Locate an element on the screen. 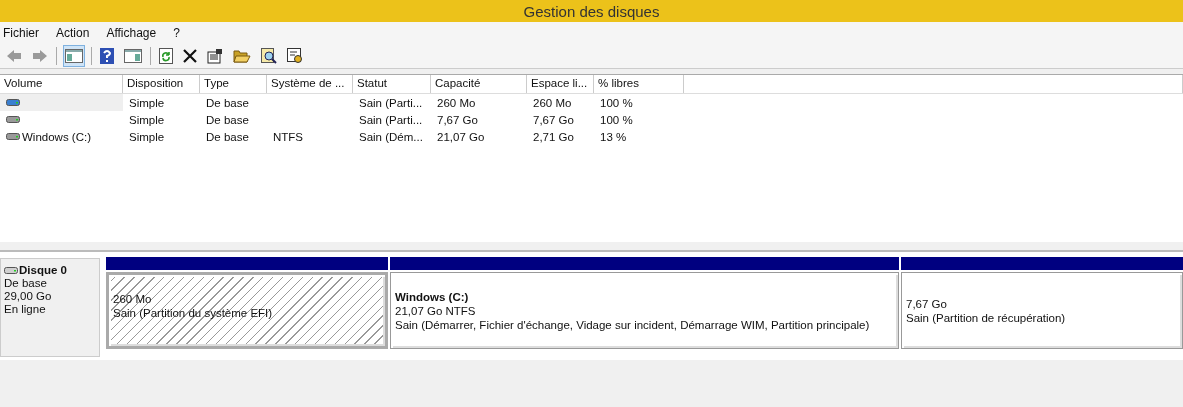 This screenshot has height=407, width=1183. menu-item: Action is located at coordinates (77, 33).